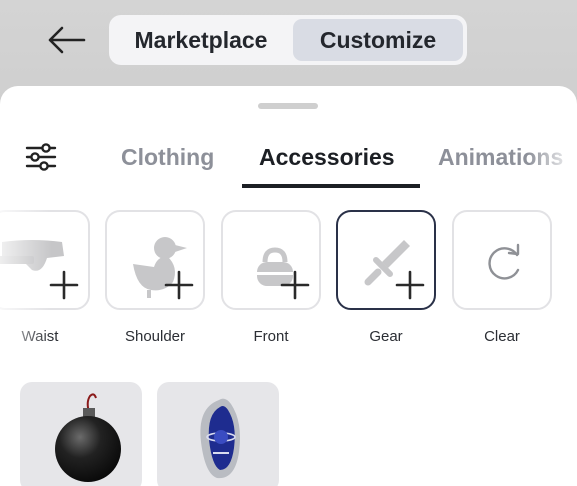  I want to click on category-tabs: Clothing Accessories Animations, so click(288, 164).